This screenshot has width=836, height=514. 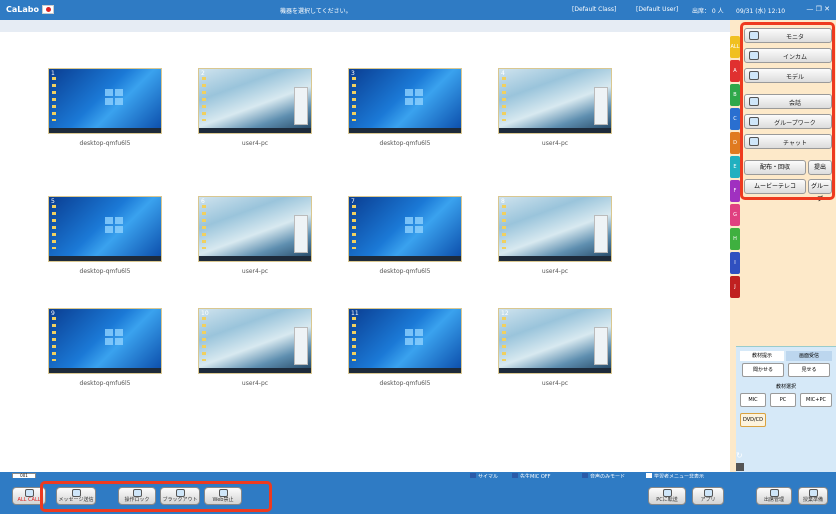 I want to click on screen-thumbnail: 11, so click(x=405, y=341).